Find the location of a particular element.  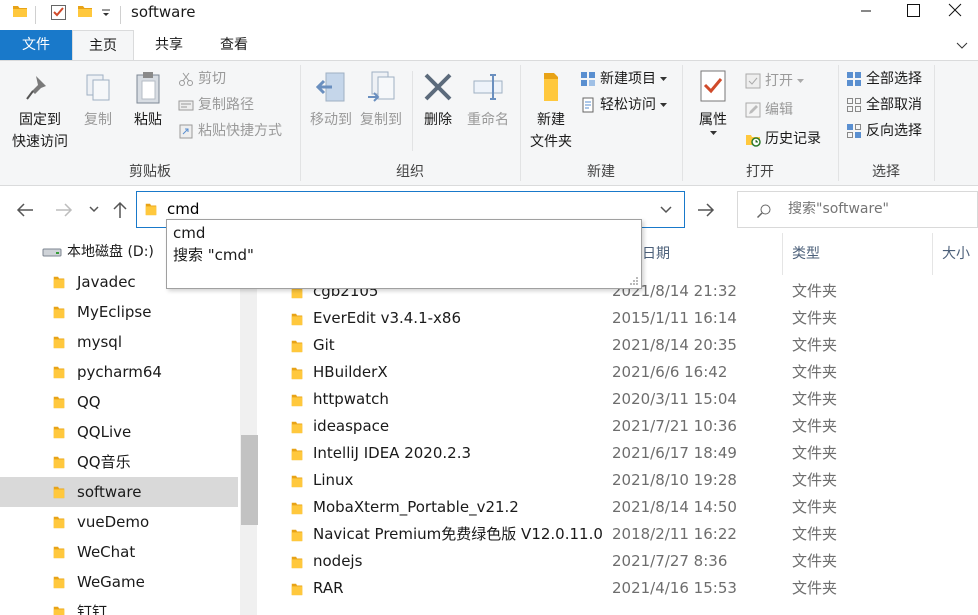

cut-button: 剪切 is located at coordinates (202, 79).